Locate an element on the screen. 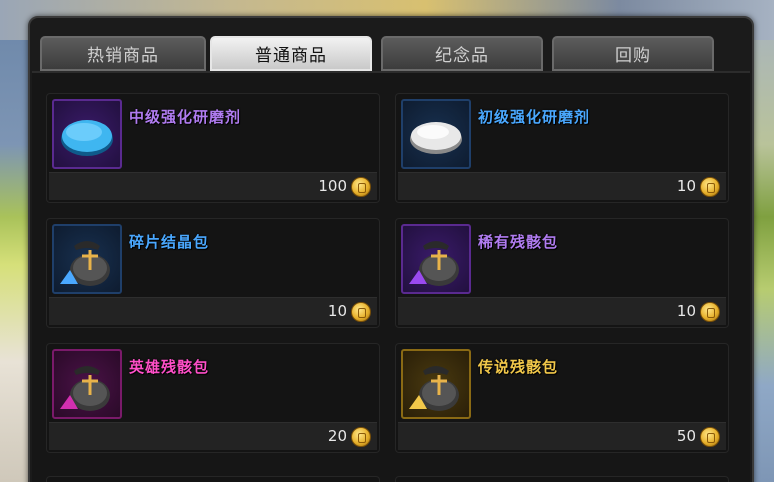 The height and width of the screenshot is (482, 774). gold-crystal-bag-icon is located at coordinates (436, 384).